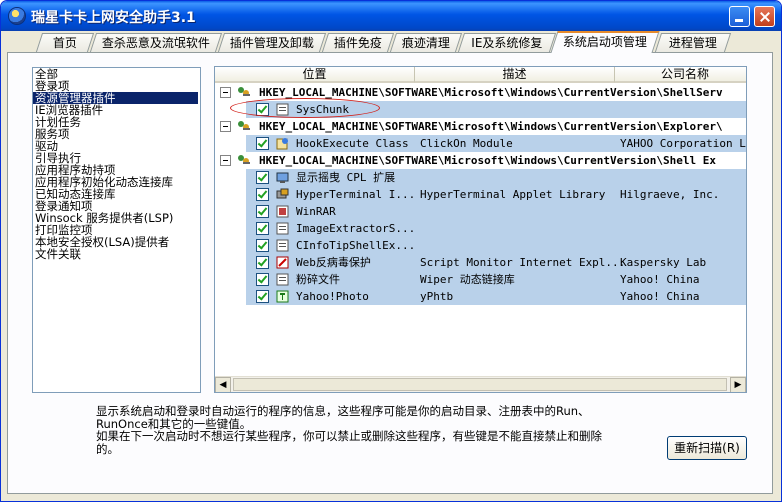  Describe the element at coordinates (437, 296) in the screenshot. I see `item-description: yPhtb` at that location.